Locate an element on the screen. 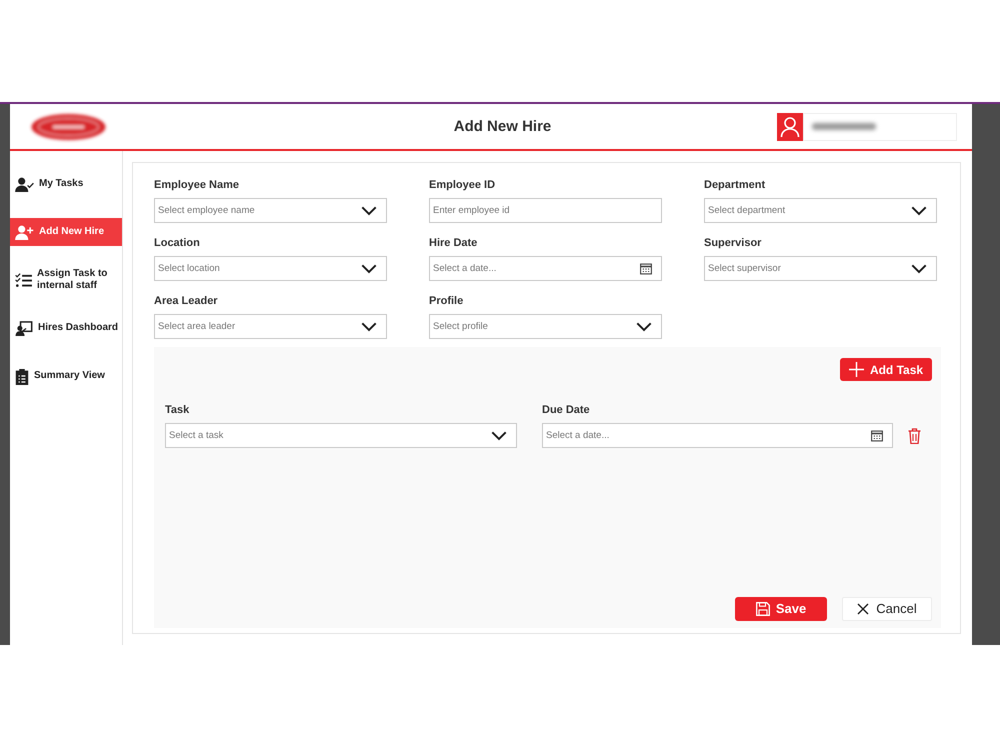  close-icon is located at coordinates (863, 609).